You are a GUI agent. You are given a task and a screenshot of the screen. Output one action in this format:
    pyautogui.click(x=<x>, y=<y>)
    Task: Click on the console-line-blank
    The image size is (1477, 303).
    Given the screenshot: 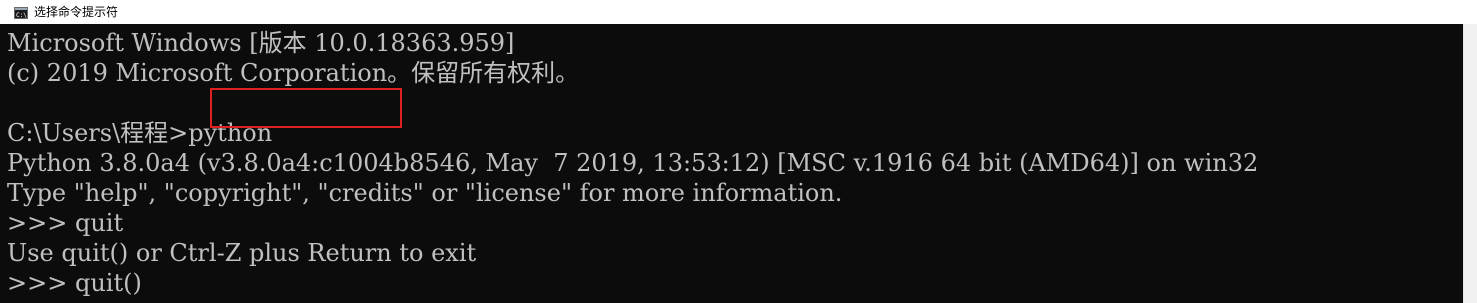 What is the action you would take?
    pyautogui.click(x=632, y=103)
    